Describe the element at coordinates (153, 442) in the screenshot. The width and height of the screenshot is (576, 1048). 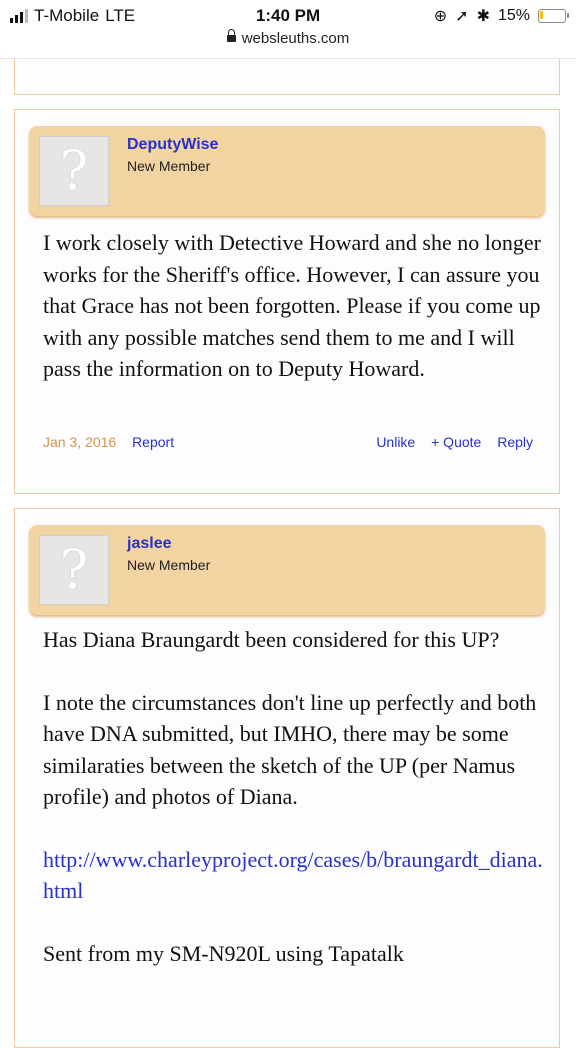
I see `report-link: Report` at that location.